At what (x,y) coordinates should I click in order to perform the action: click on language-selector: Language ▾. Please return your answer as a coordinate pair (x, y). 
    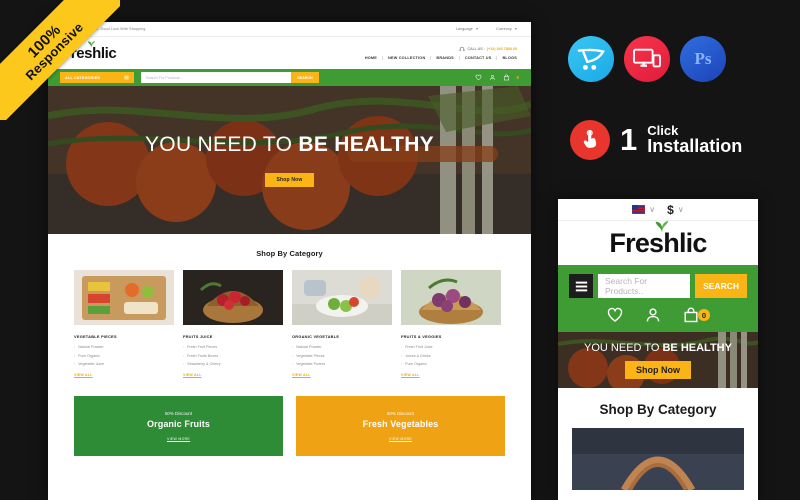
    Looking at the image, I should click on (467, 29).